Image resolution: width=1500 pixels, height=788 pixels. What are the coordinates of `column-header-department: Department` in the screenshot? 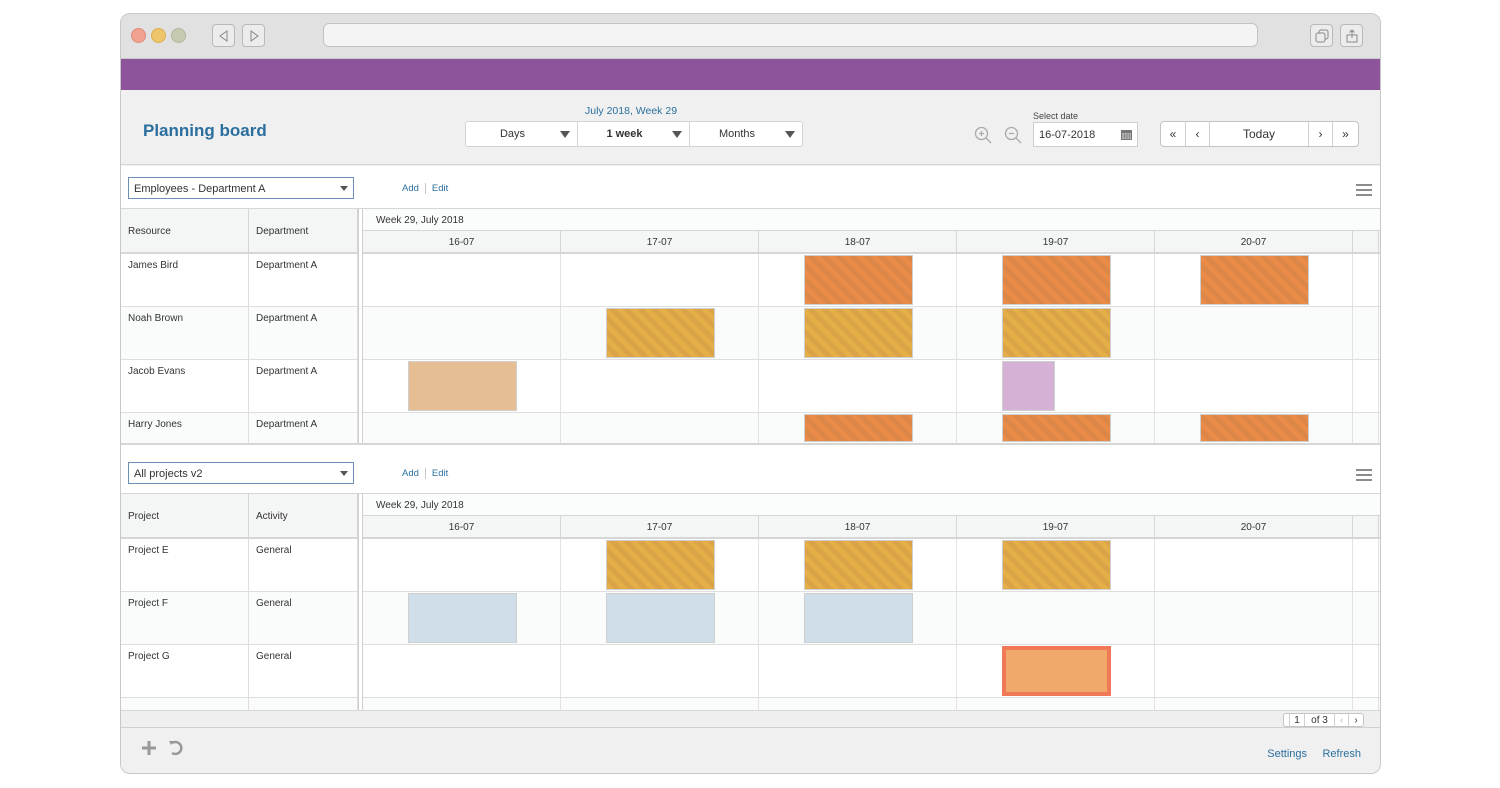 It's located at (303, 230).